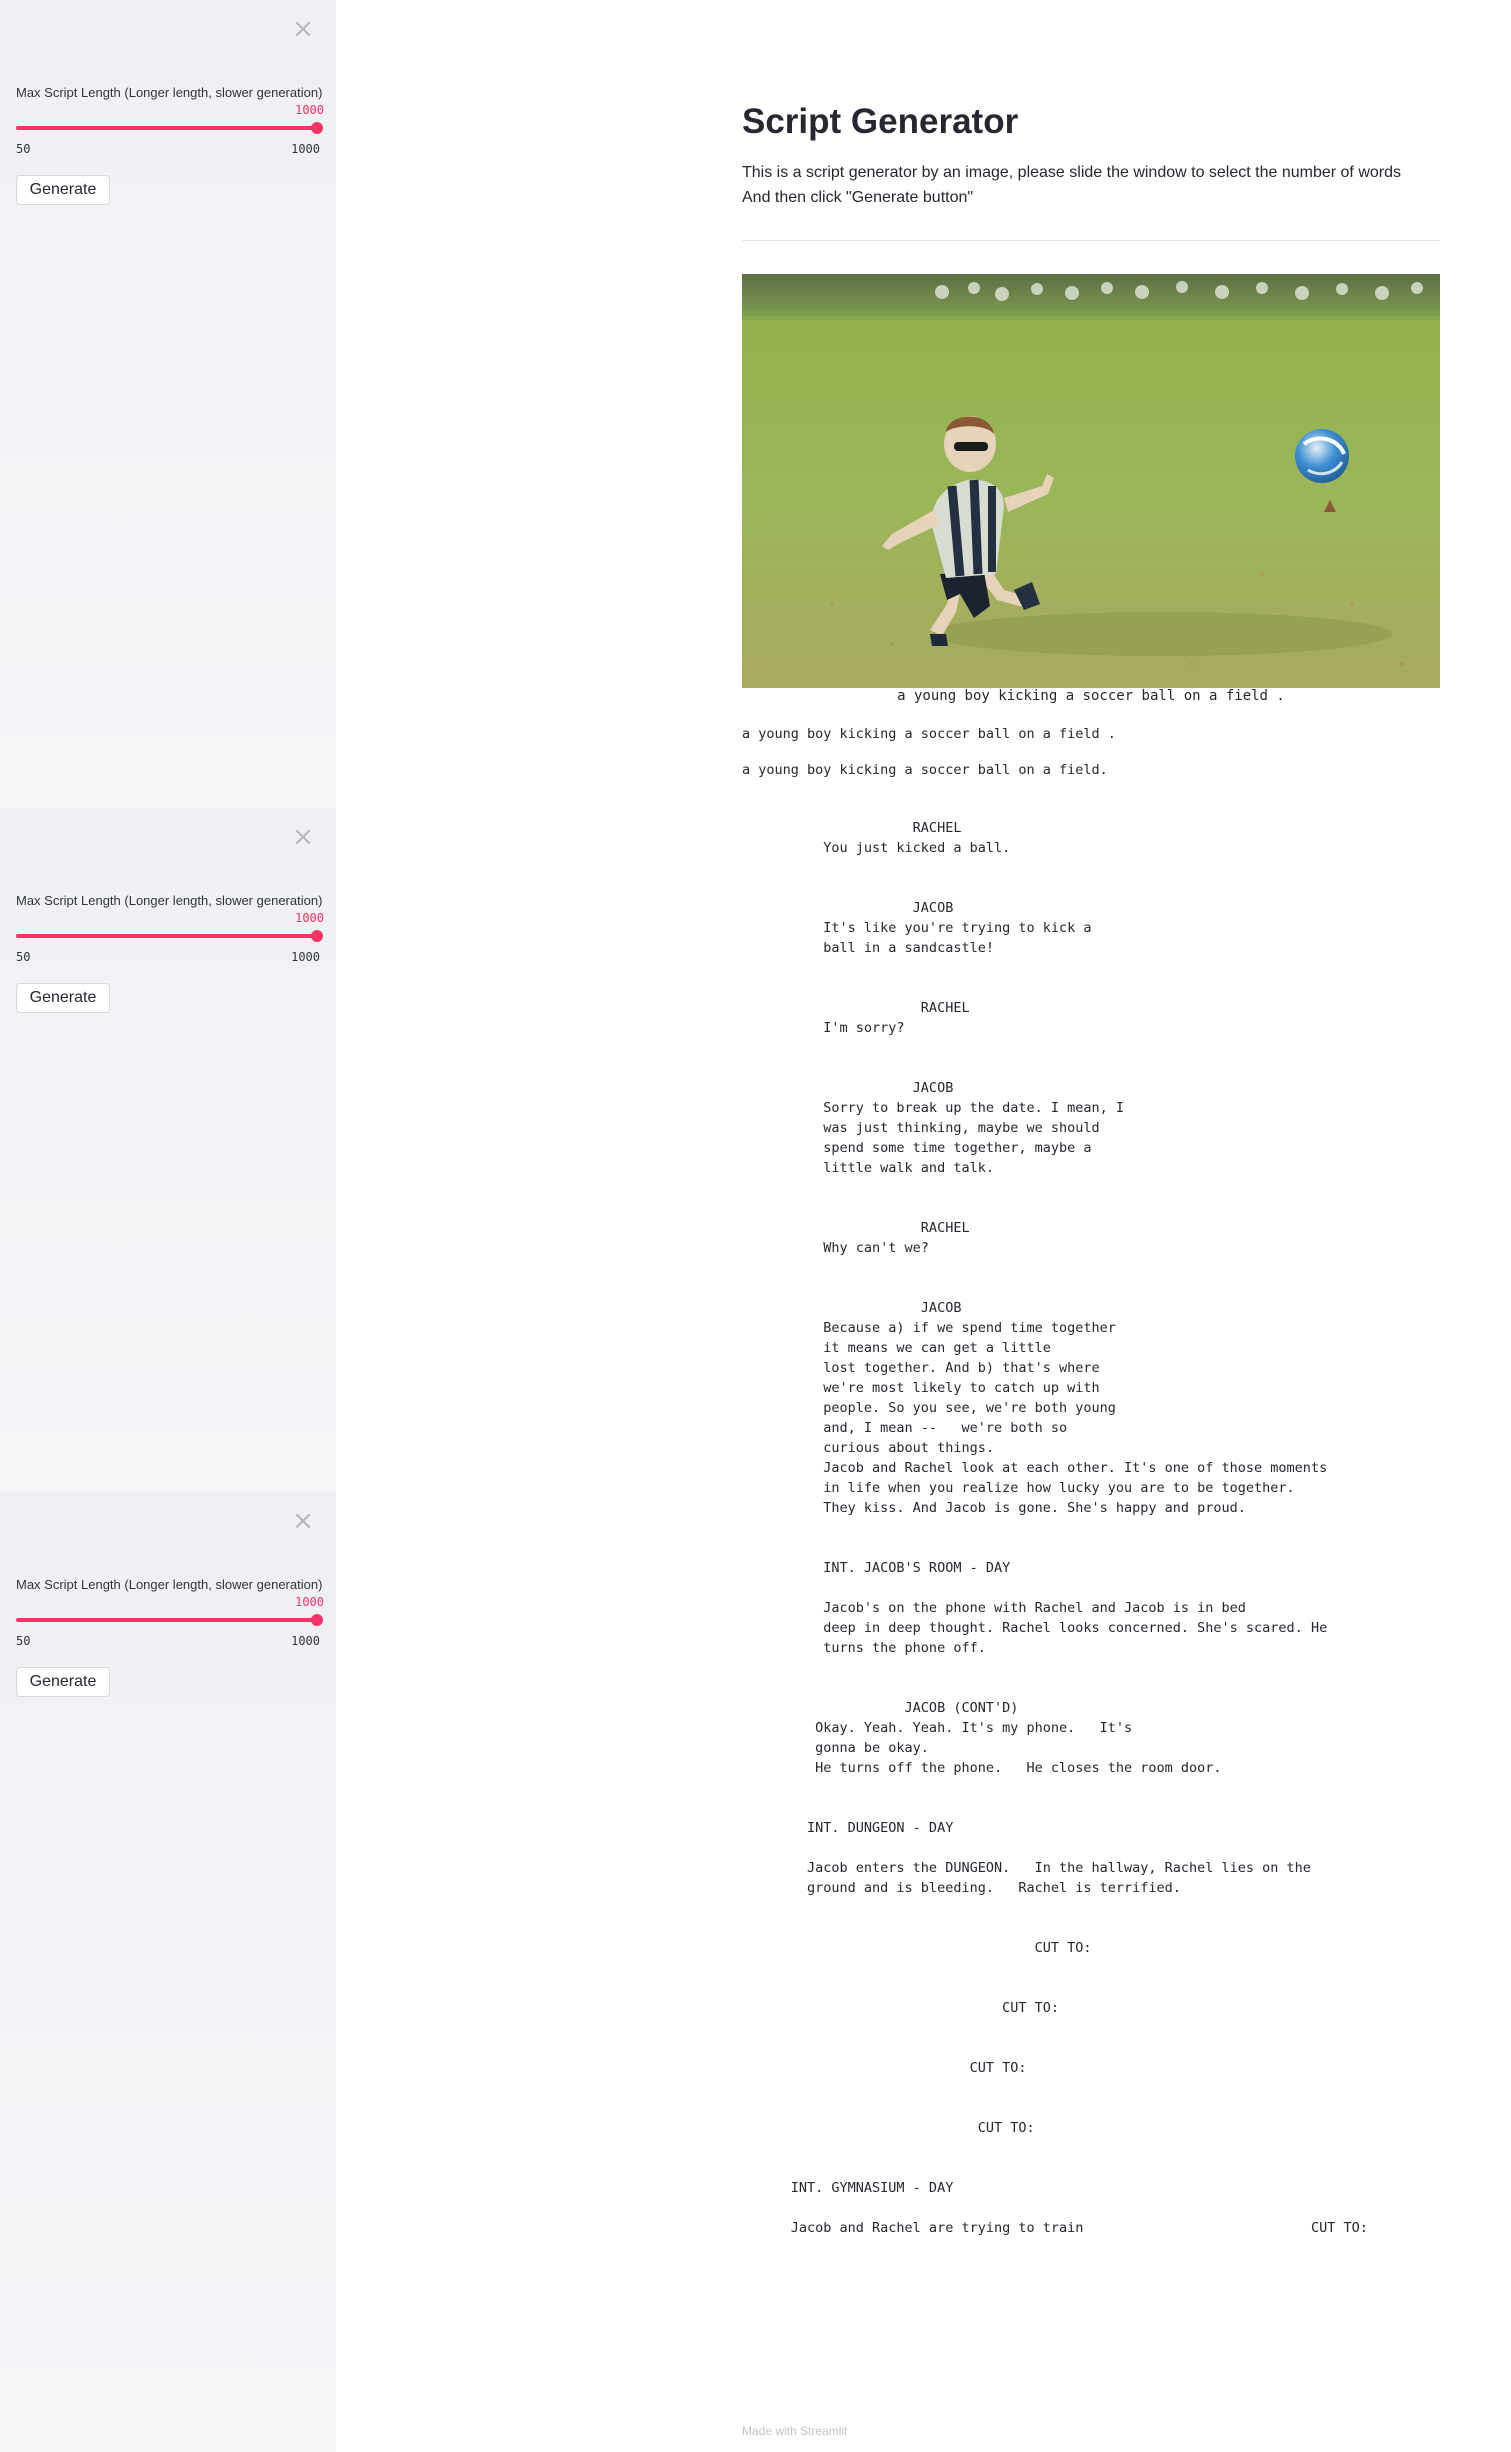  What do you see at coordinates (858, 197) in the screenshot?
I see `description-line: And then click "Generate button"` at bounding box center [858, 197].